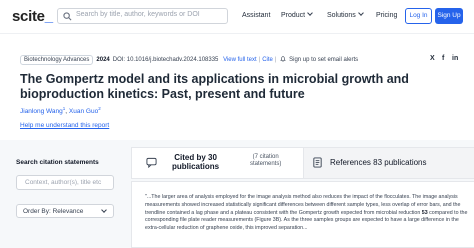  What do you see at coordinates (297, 14) in the screenshot?
I see `nav-product: Product` at bounding box center [297, 14].